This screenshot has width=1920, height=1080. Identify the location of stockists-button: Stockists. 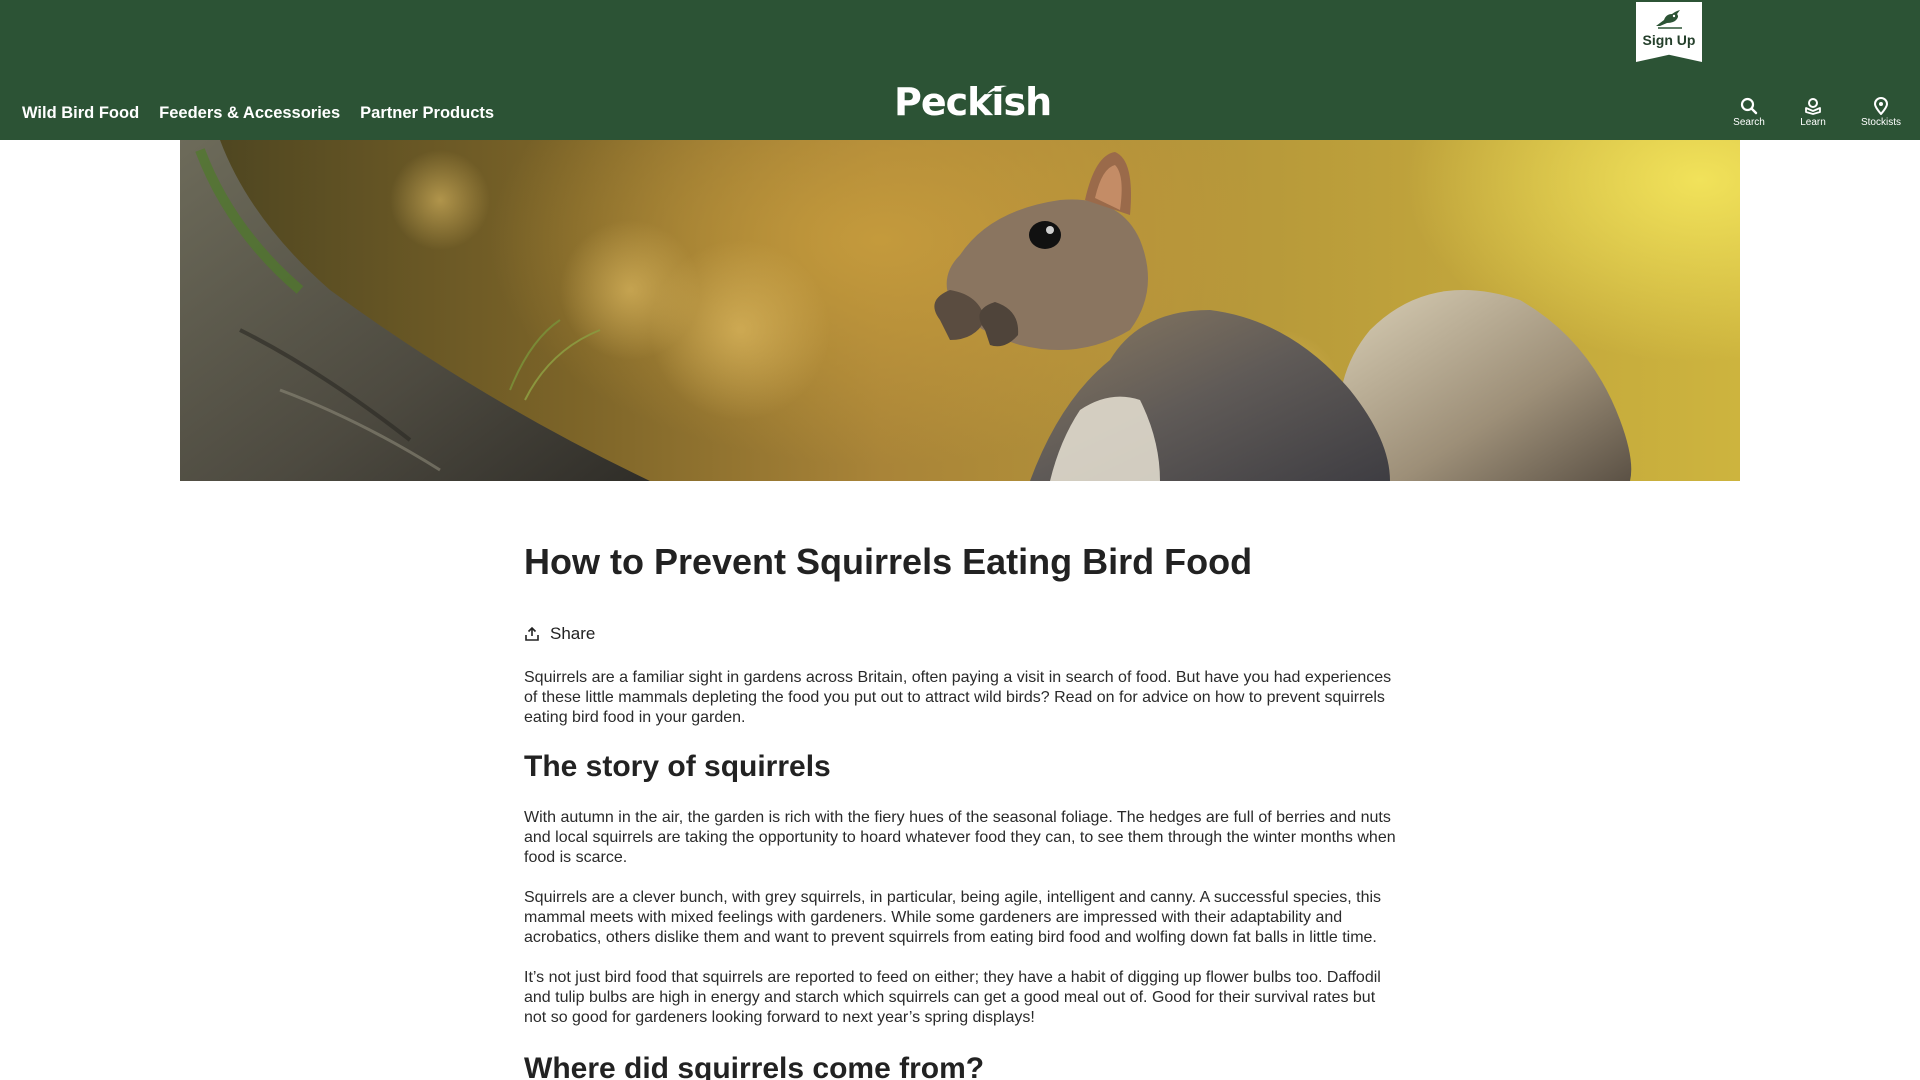
(1881, 112).